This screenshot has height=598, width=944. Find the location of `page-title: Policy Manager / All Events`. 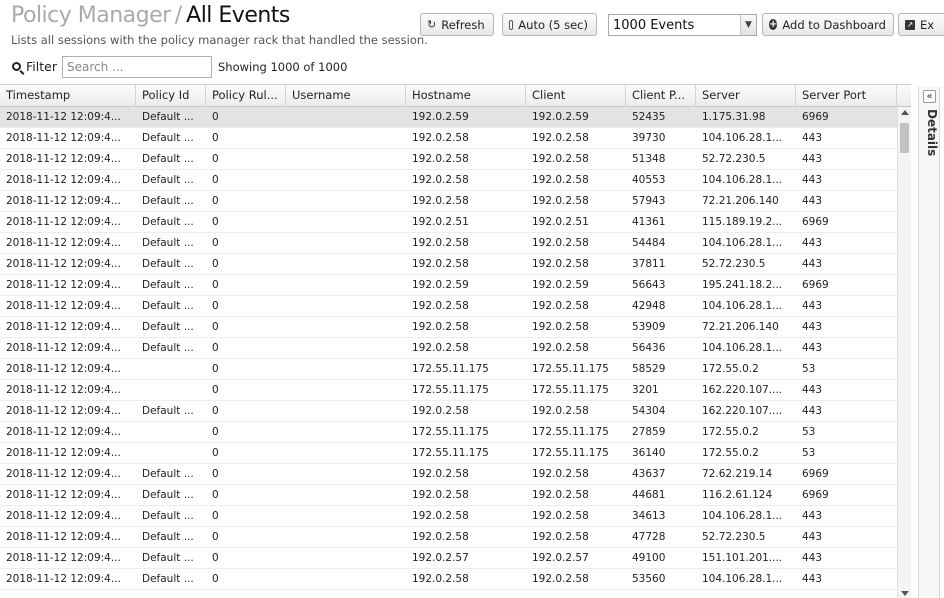

page-title: Policy Manager / All Events is located at coordinates (150, 15).